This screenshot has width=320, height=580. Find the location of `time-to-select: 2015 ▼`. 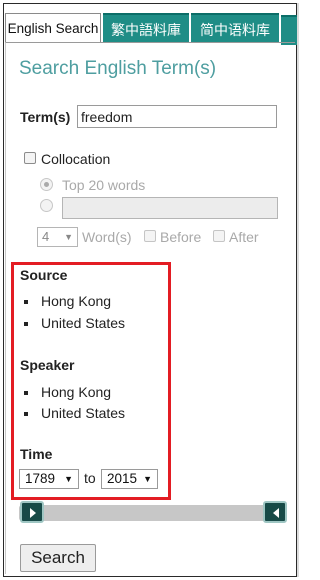

time-to-select: 2015 ▼ is located at coordinates (129, 479).